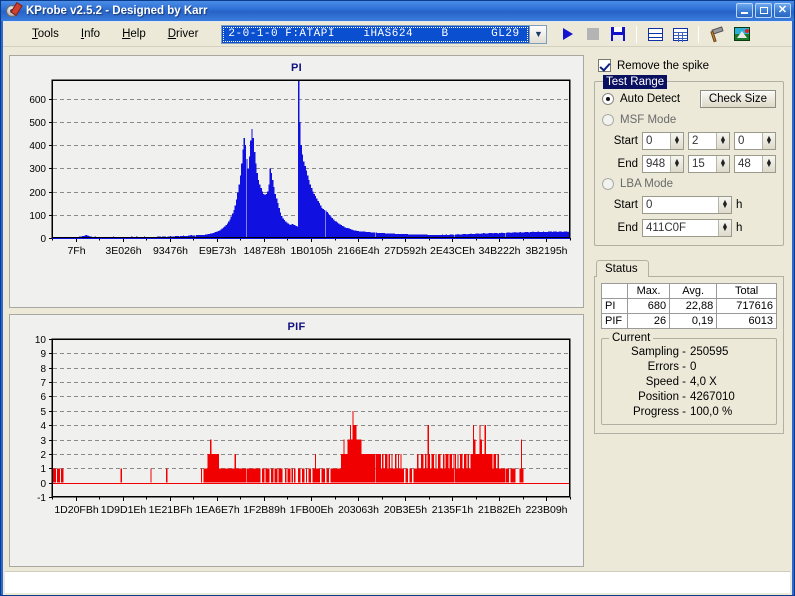 The image size is (795, 596). Describe the element at coordinates (37, 169) in the screenshot. I see `svg-text: 300` at that location.